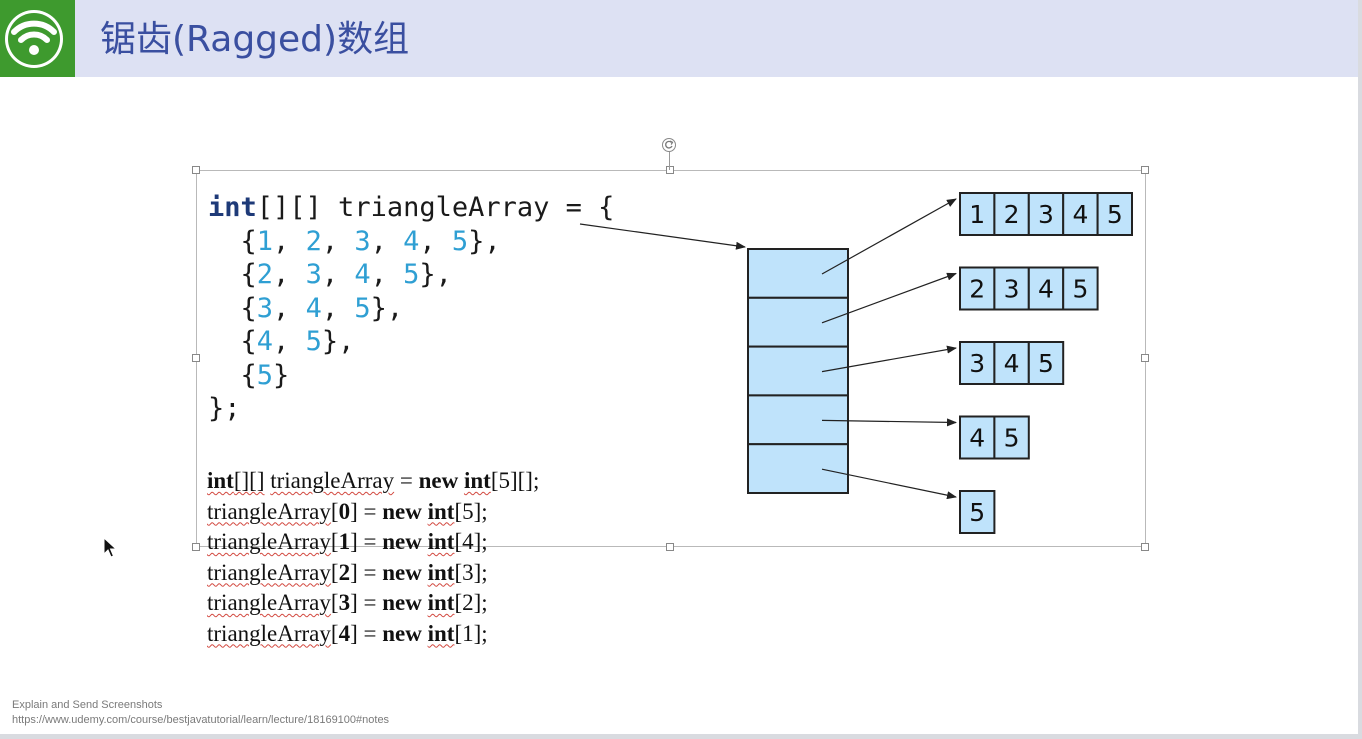 This screenshot has width=1362, height=739. I want to click on status-line: Explain and Send Screenshots, so click(87, 705).